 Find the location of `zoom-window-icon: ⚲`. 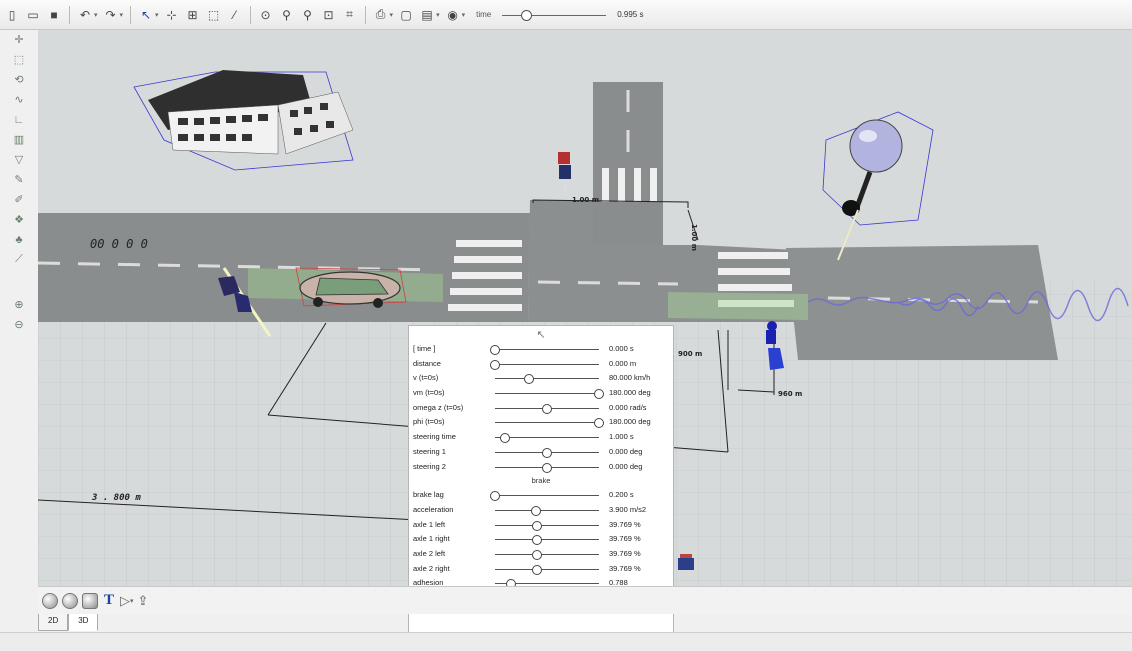

zoom-window-icon: ⚲ is located at coordinates (308, 15).